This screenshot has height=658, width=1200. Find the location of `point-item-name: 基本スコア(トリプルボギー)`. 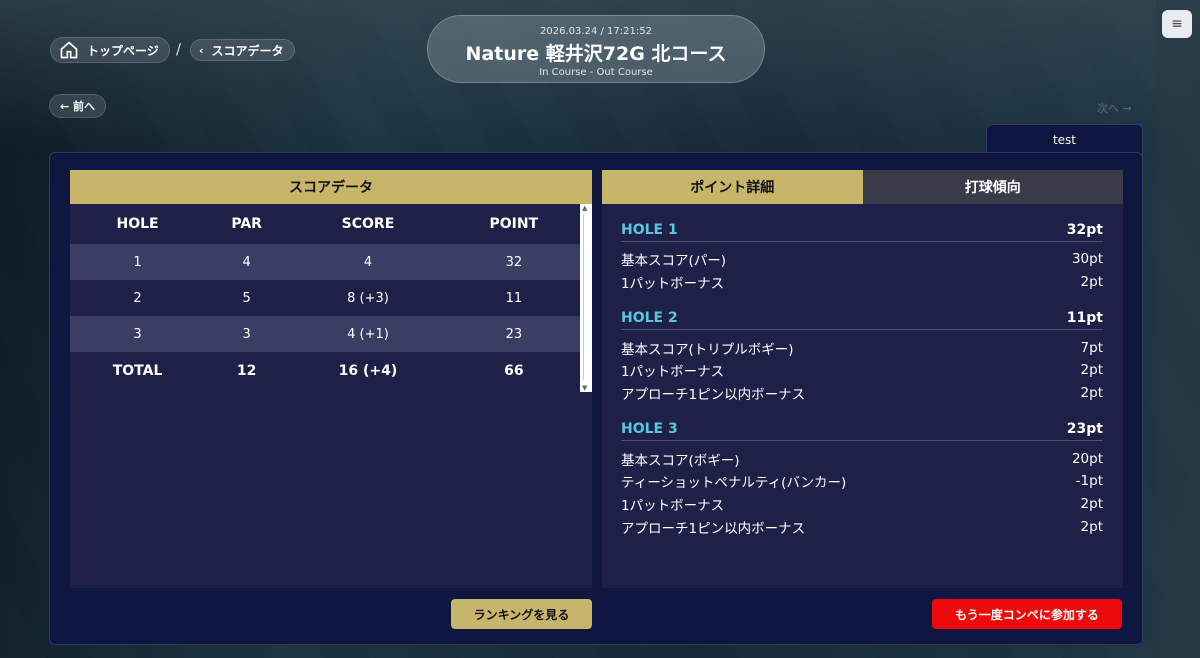

point-item-name: 基本スコア(トリプルボギー) is located at coordinates (707, 349).